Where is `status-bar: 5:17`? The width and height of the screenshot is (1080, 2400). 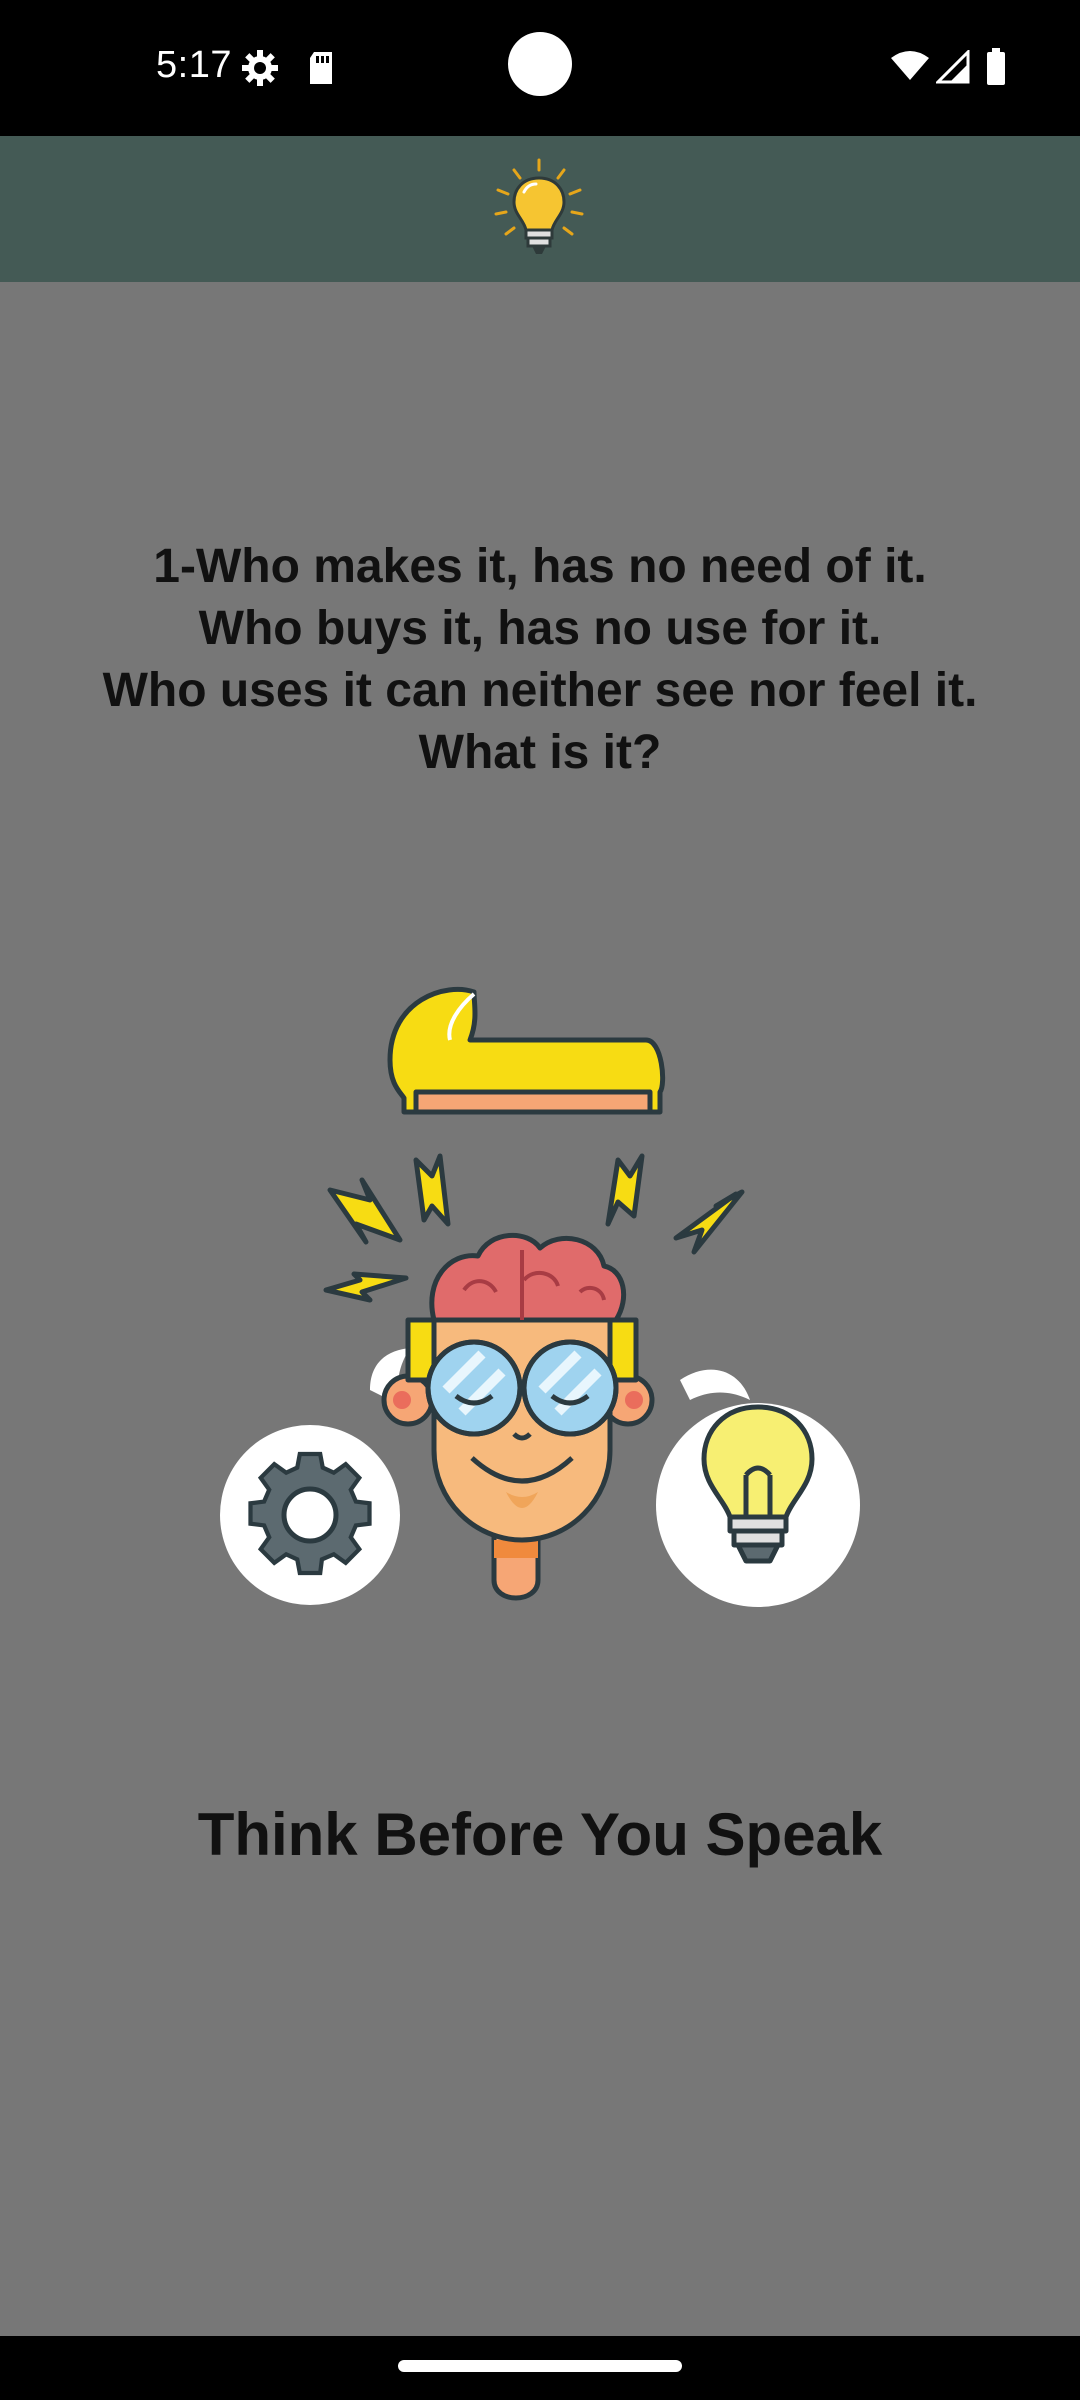
status-bar: 5:17 is located at coordinates (540, 68).